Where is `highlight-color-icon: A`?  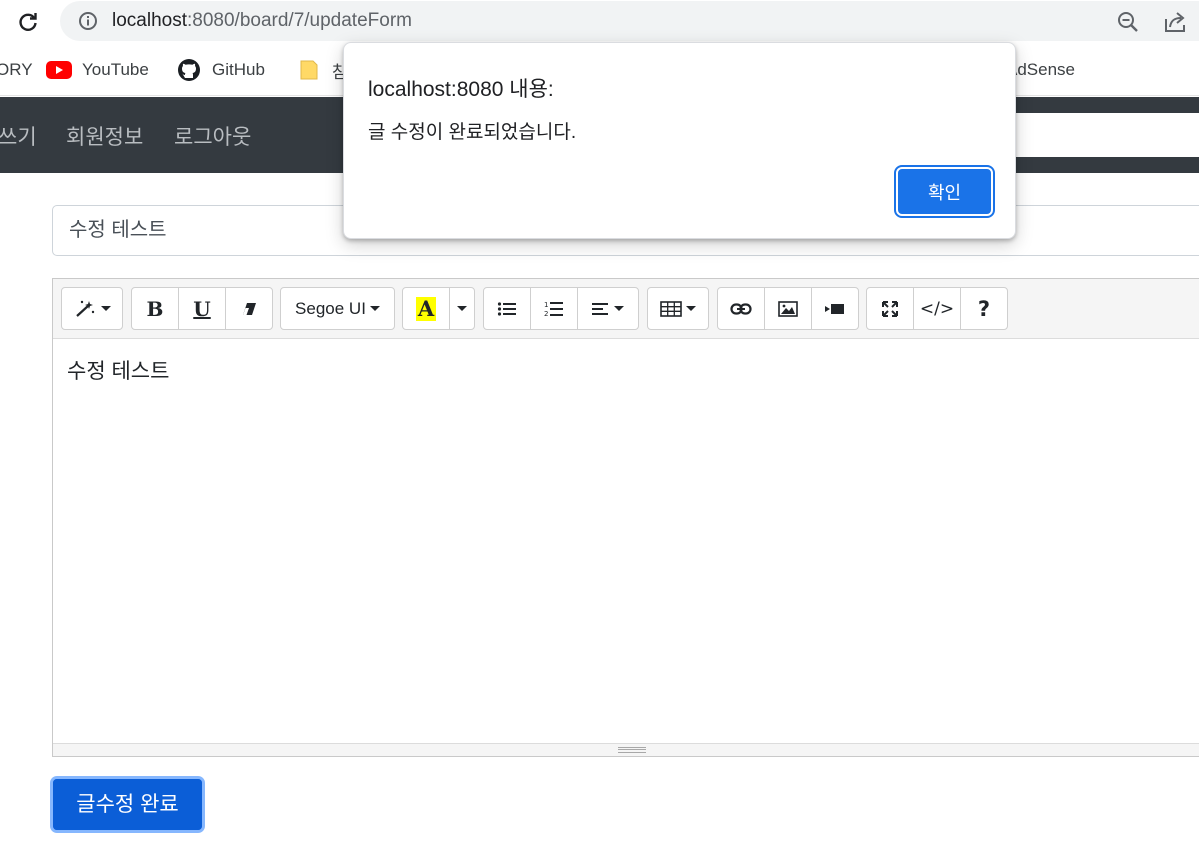 highlight-color-icon: A is located at coordinates (426, 308).